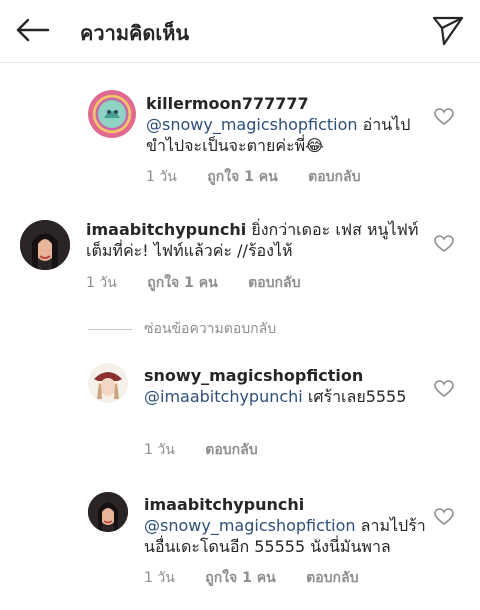  I want to click on hide-replies-label: ซ่อนข้อความตอบกลับ, so click(210, 329).